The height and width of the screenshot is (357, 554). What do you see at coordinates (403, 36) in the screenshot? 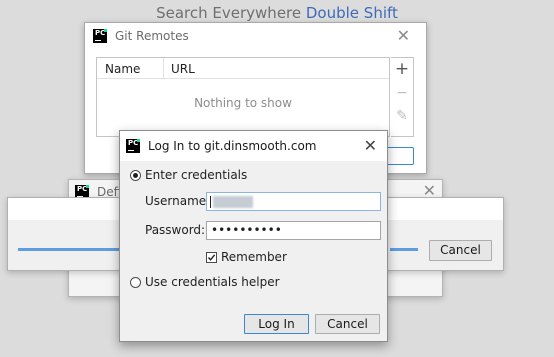
I see `git-remotes-close-icon: ✕` at bounding box center [403, 36].